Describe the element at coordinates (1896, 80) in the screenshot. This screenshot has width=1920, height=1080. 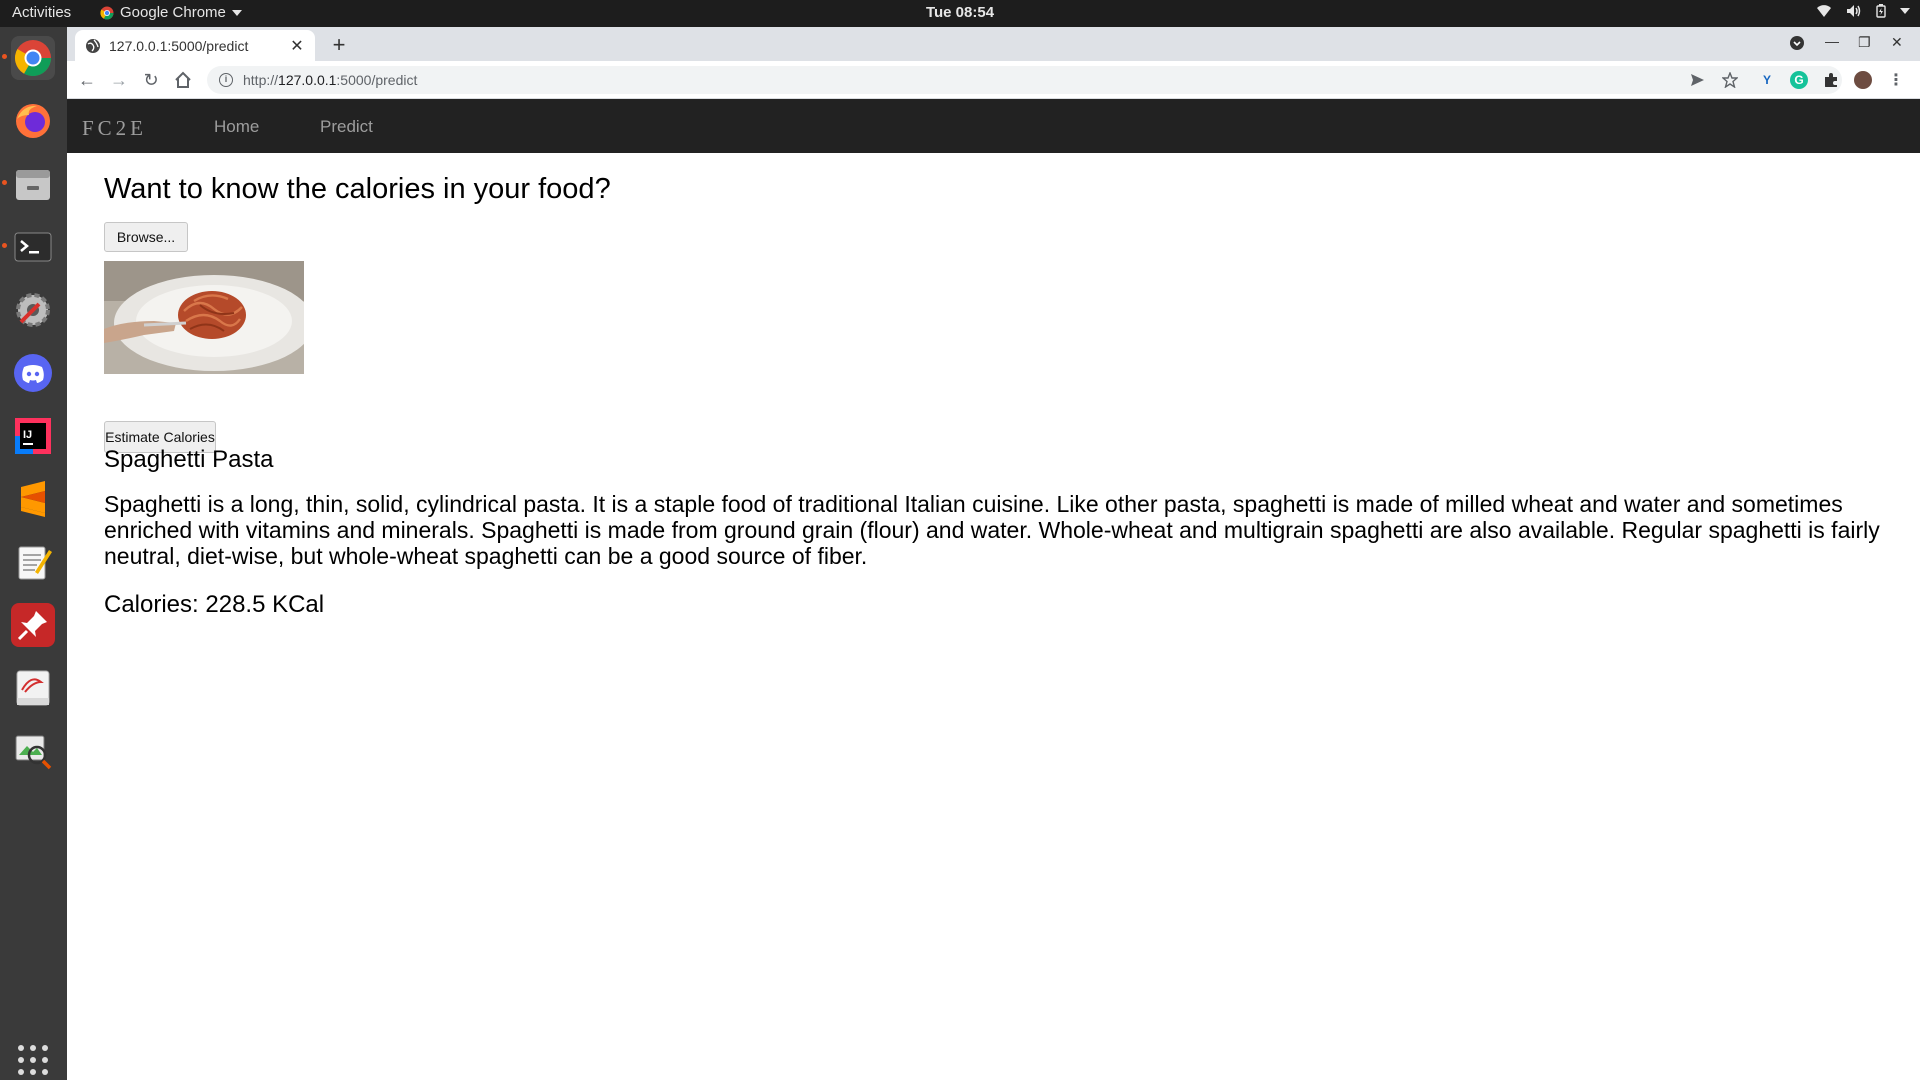
I see `chrome-menu-icon: ⋮` at that location.